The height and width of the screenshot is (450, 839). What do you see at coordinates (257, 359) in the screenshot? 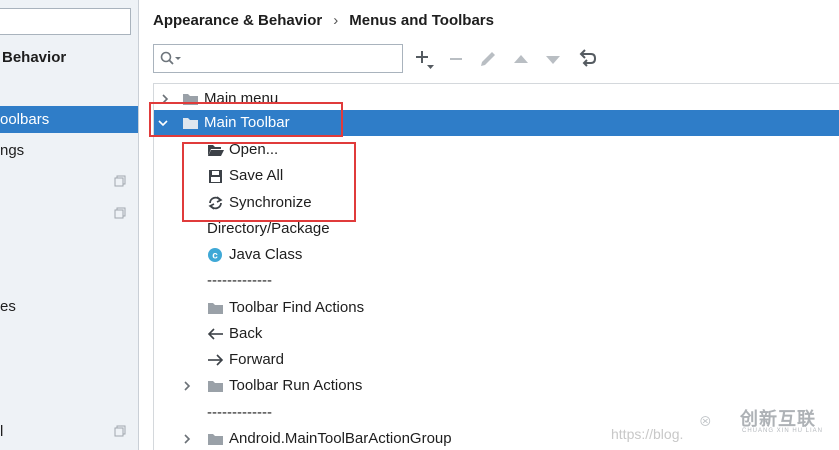
I see `tree-row-label: Forward` at bounding box center [257, 359].